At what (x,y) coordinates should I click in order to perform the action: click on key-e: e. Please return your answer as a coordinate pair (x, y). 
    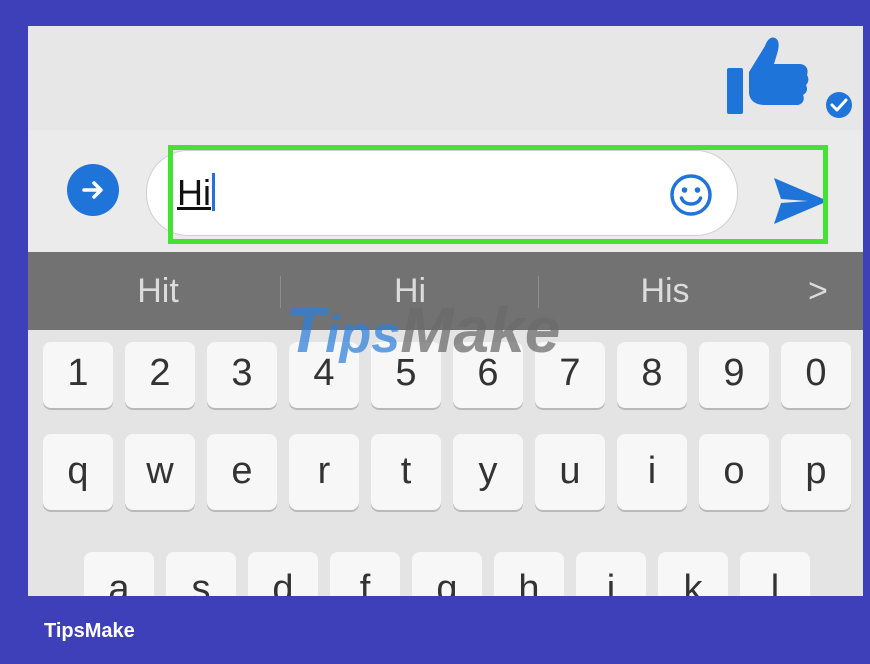
    Looking at the image, I should click on (242, 472).